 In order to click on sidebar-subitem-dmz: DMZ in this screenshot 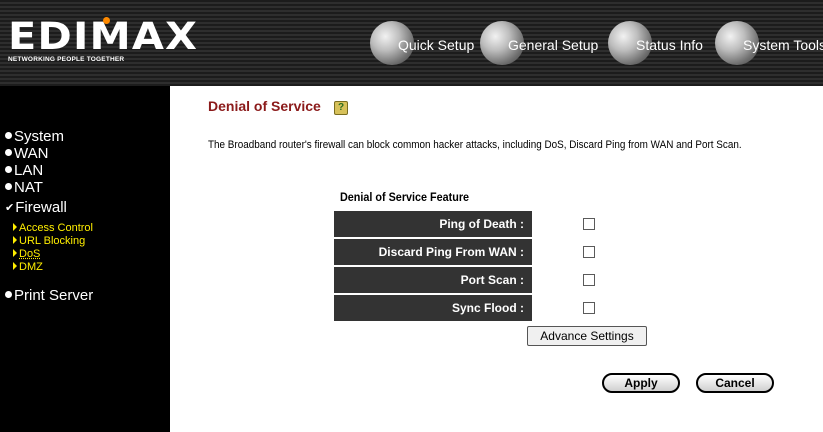, I will do `click(28, 267)`.